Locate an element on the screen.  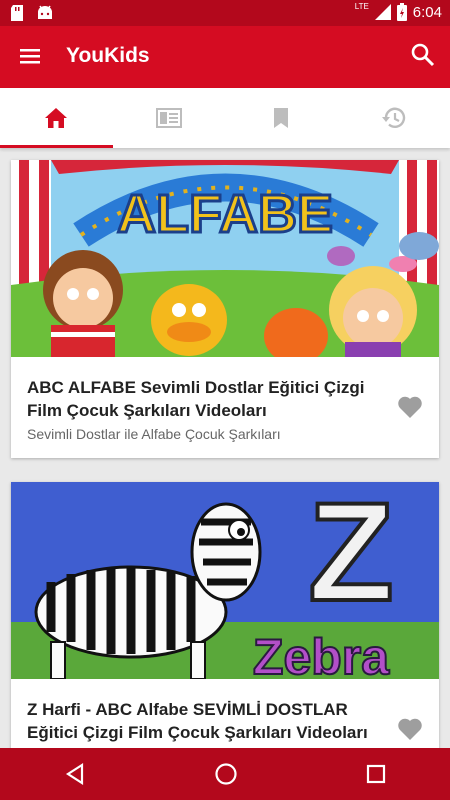
tab-bookmarks is located at coordinates (281, 118).